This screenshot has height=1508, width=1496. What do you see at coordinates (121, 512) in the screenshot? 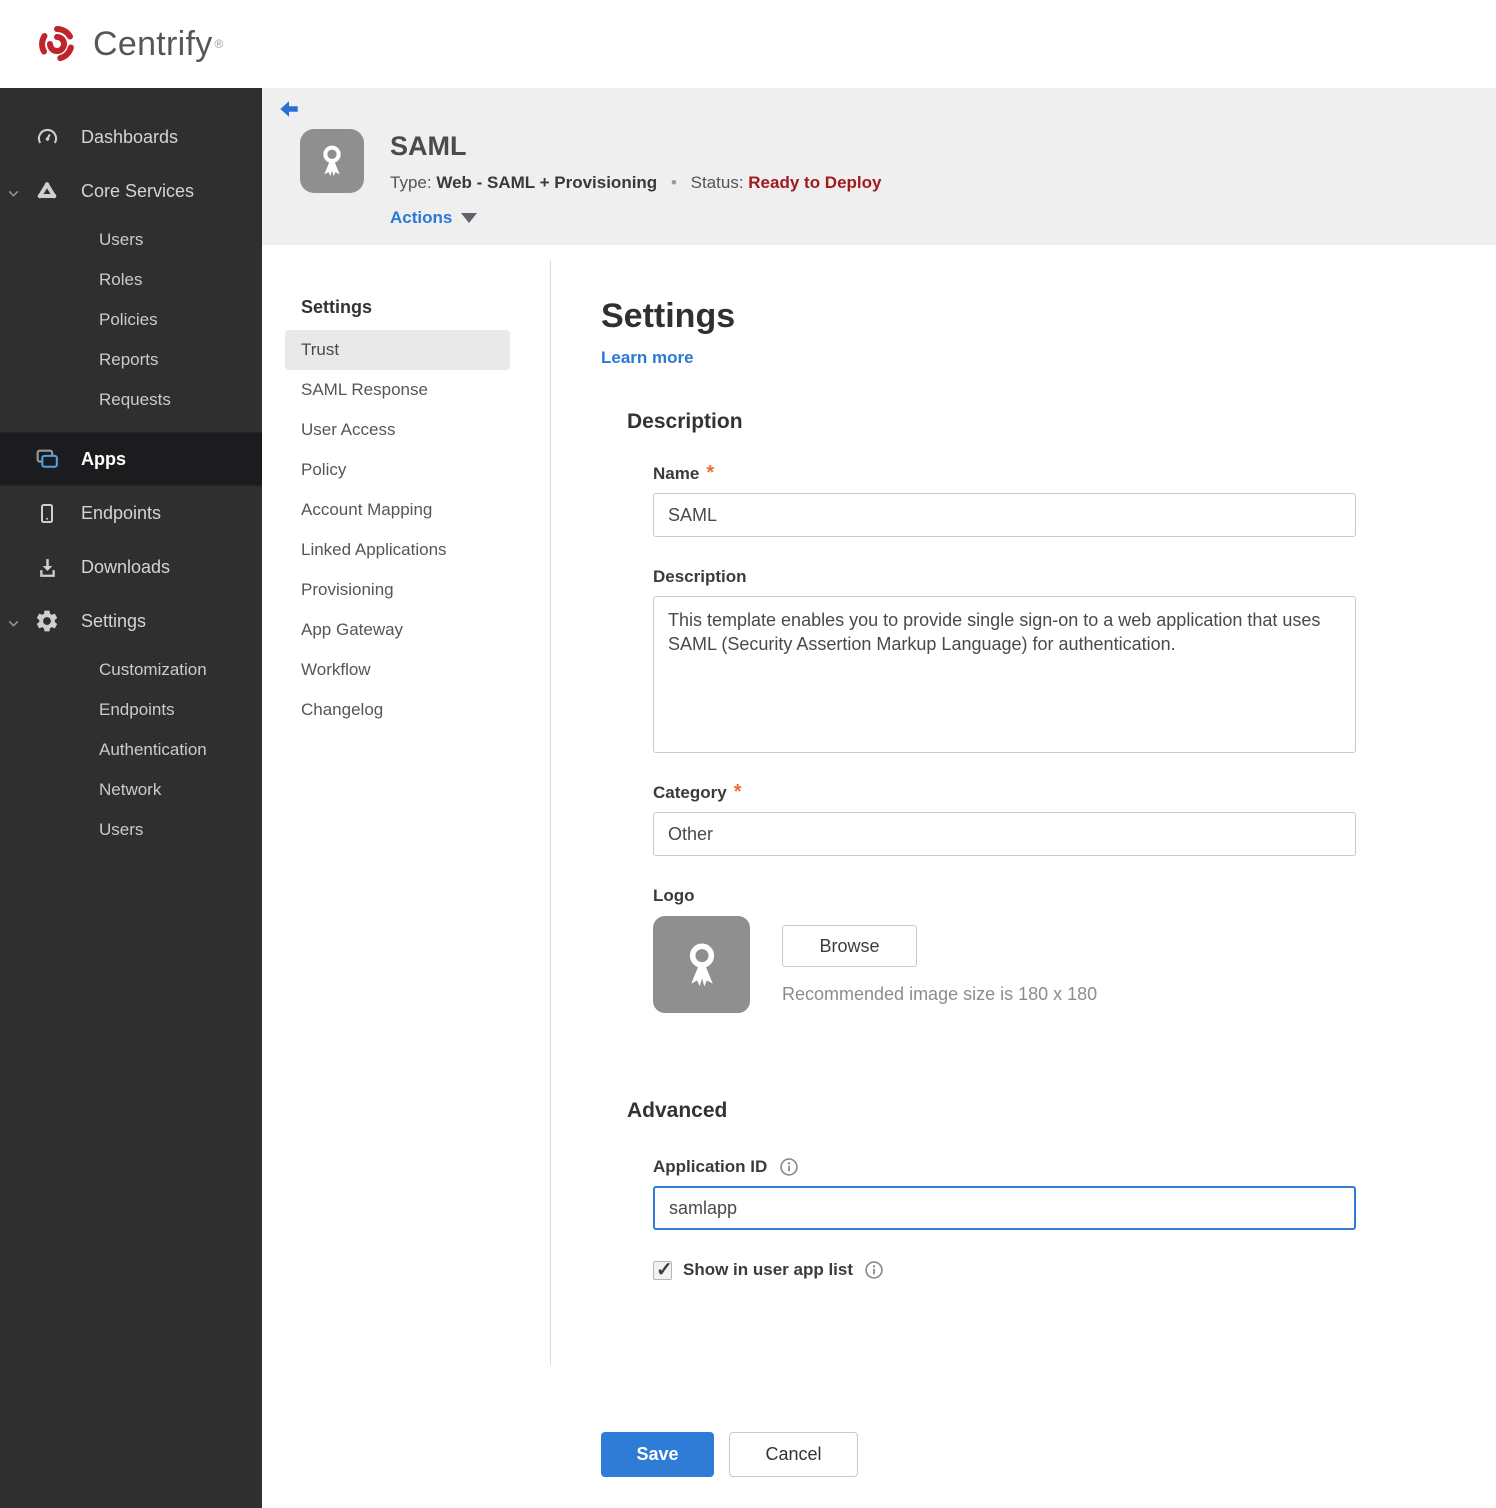
I see `sidebar-item-label: Endpoints` at bounding box center [121, 512].